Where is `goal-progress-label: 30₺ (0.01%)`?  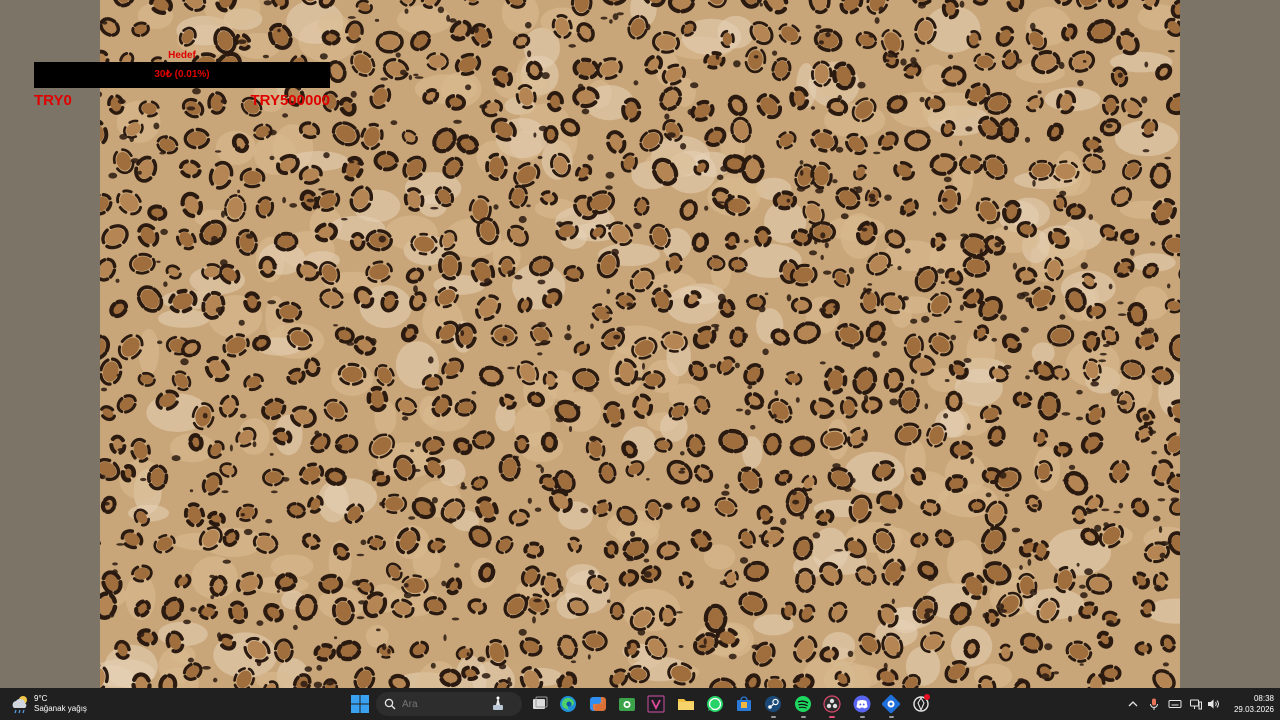 goal-progress-label: 30₺ (0.01%) is located at coordinates (182, 74).